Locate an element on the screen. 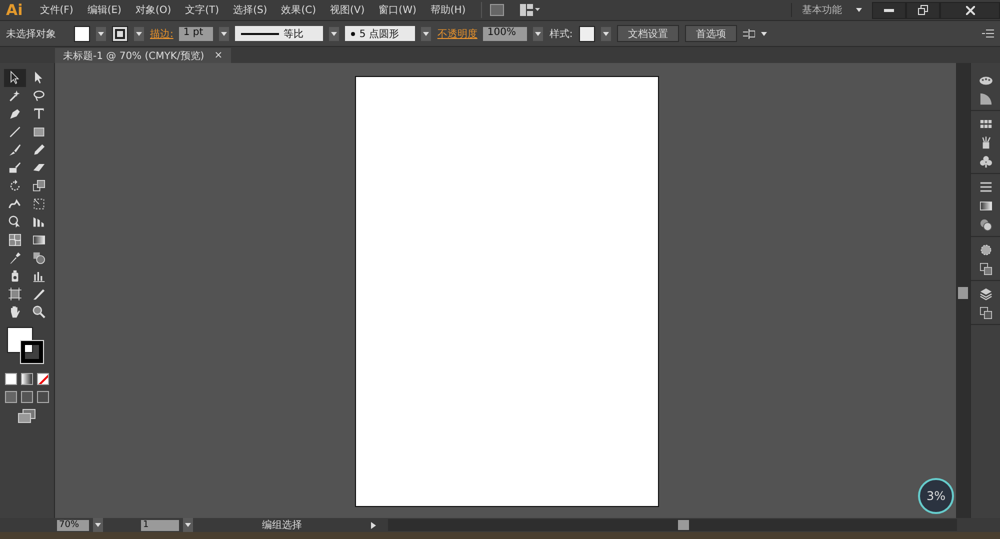  menu-item: 选择(S) is located at coordinates (250, 10).